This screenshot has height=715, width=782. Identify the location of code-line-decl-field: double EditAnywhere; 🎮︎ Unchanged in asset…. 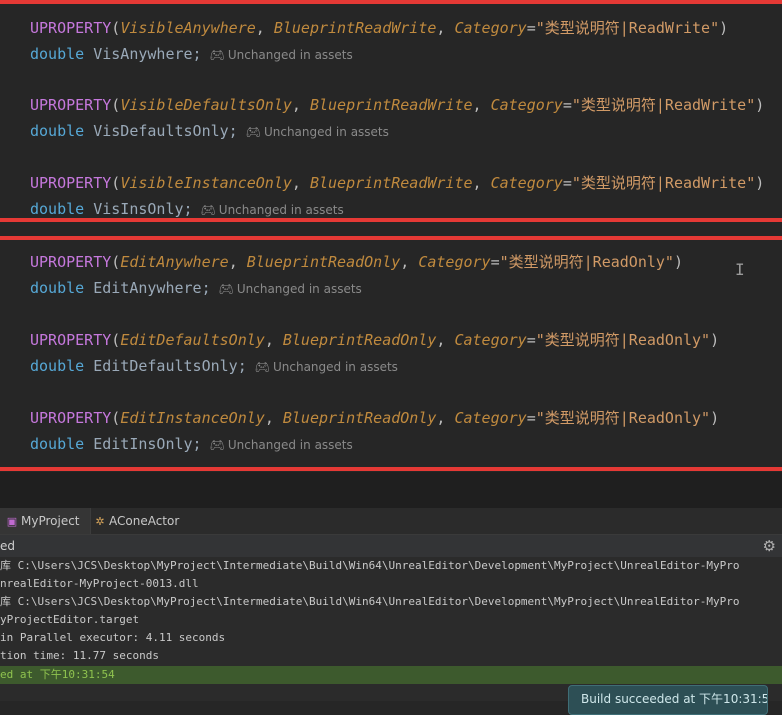
(196, 288).